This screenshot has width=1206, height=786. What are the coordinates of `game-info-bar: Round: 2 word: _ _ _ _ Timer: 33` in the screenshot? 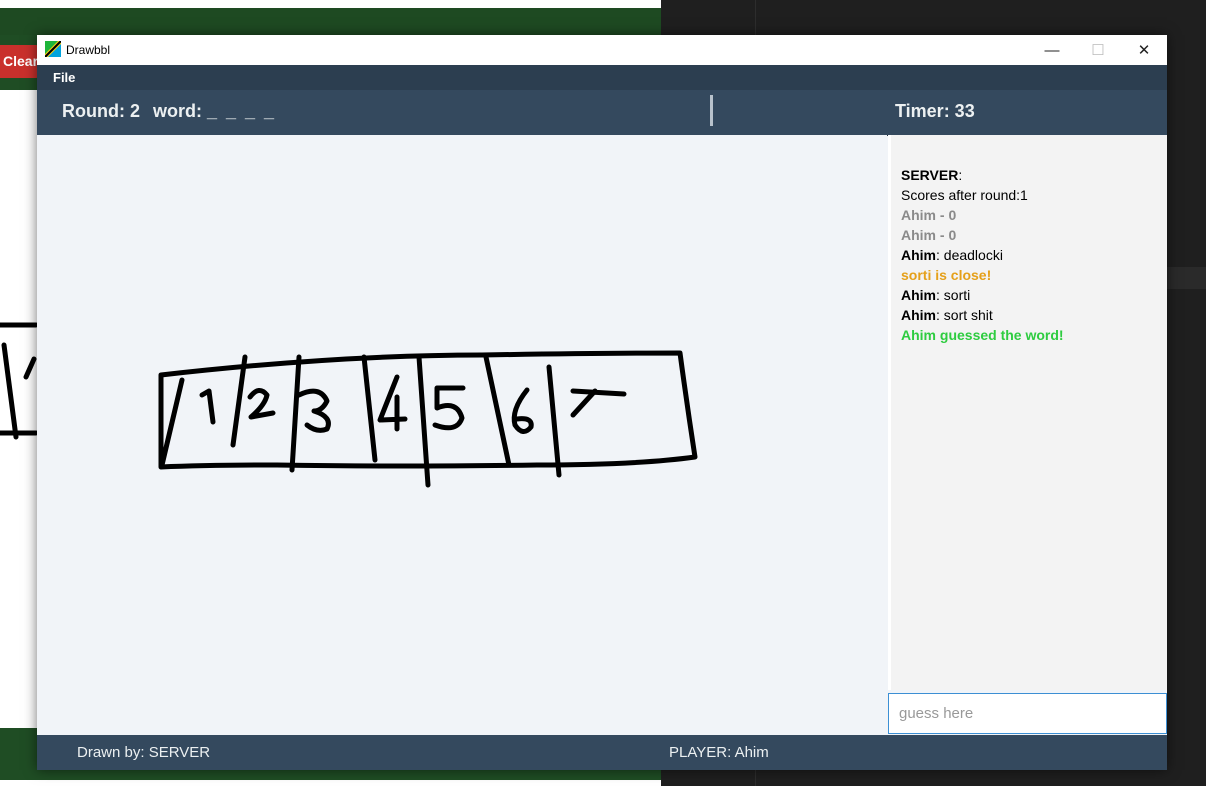 It's located at (602, 113).